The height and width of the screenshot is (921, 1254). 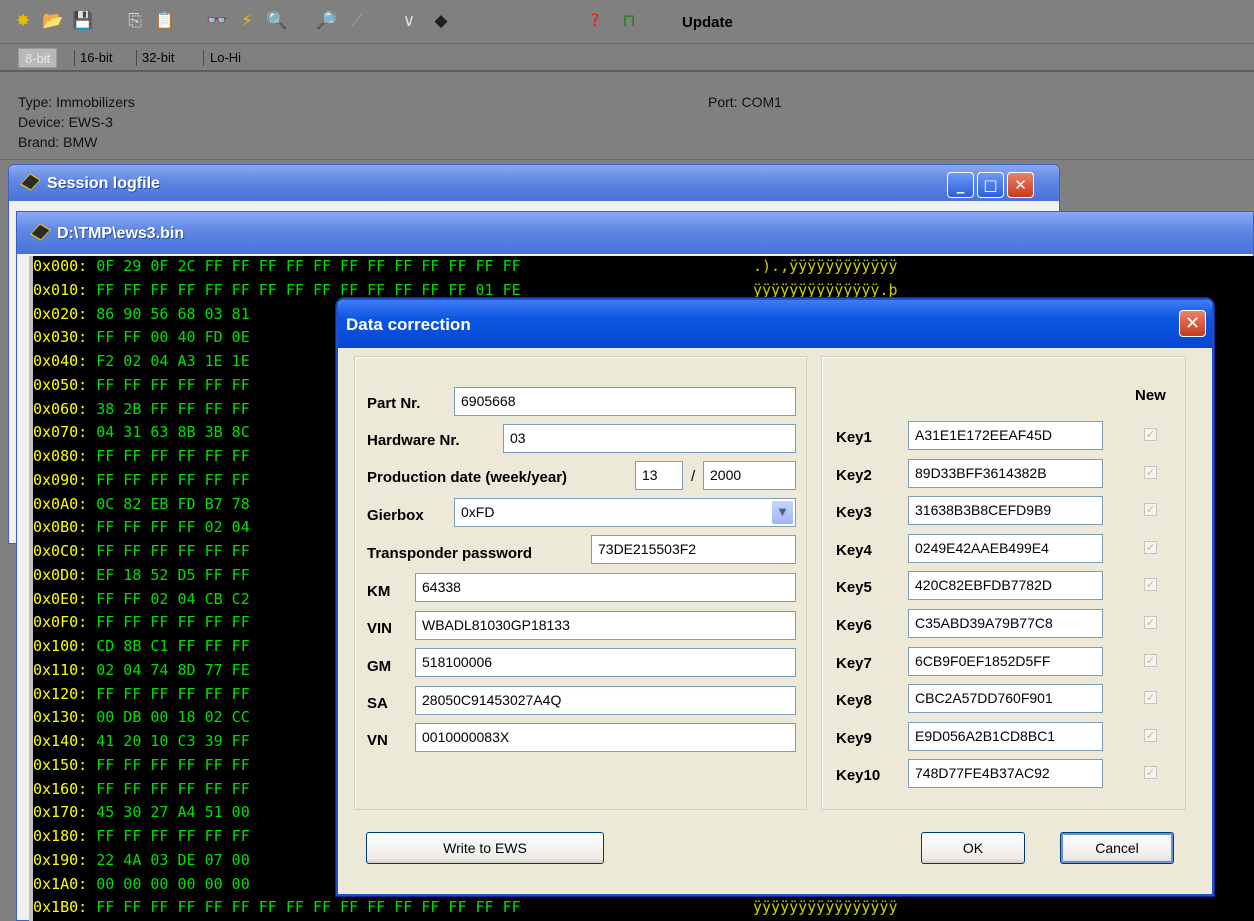 What do you see at coordinates (605, 662) in the screenshot?
I see `gm-field: 518100006` at bounding box center [605, 662].